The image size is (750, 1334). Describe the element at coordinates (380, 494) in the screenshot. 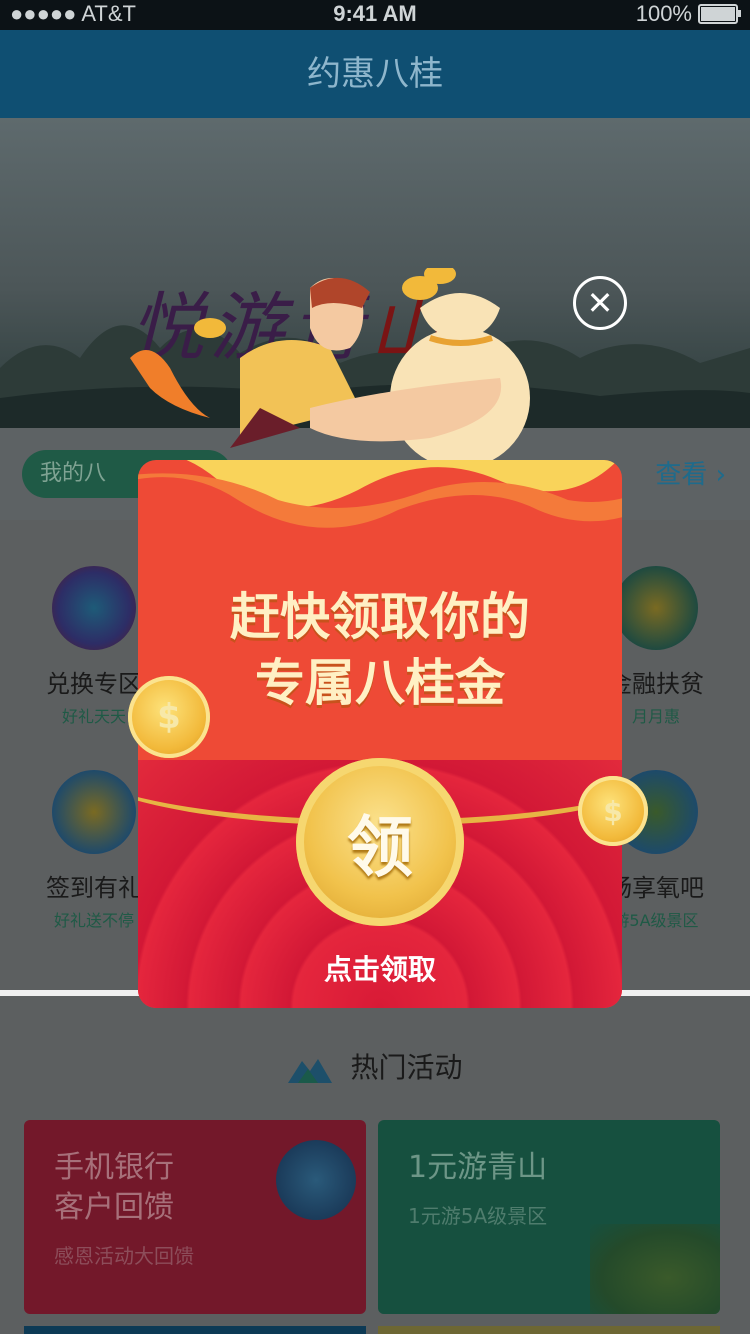

I see `wave-decoration` at that location.